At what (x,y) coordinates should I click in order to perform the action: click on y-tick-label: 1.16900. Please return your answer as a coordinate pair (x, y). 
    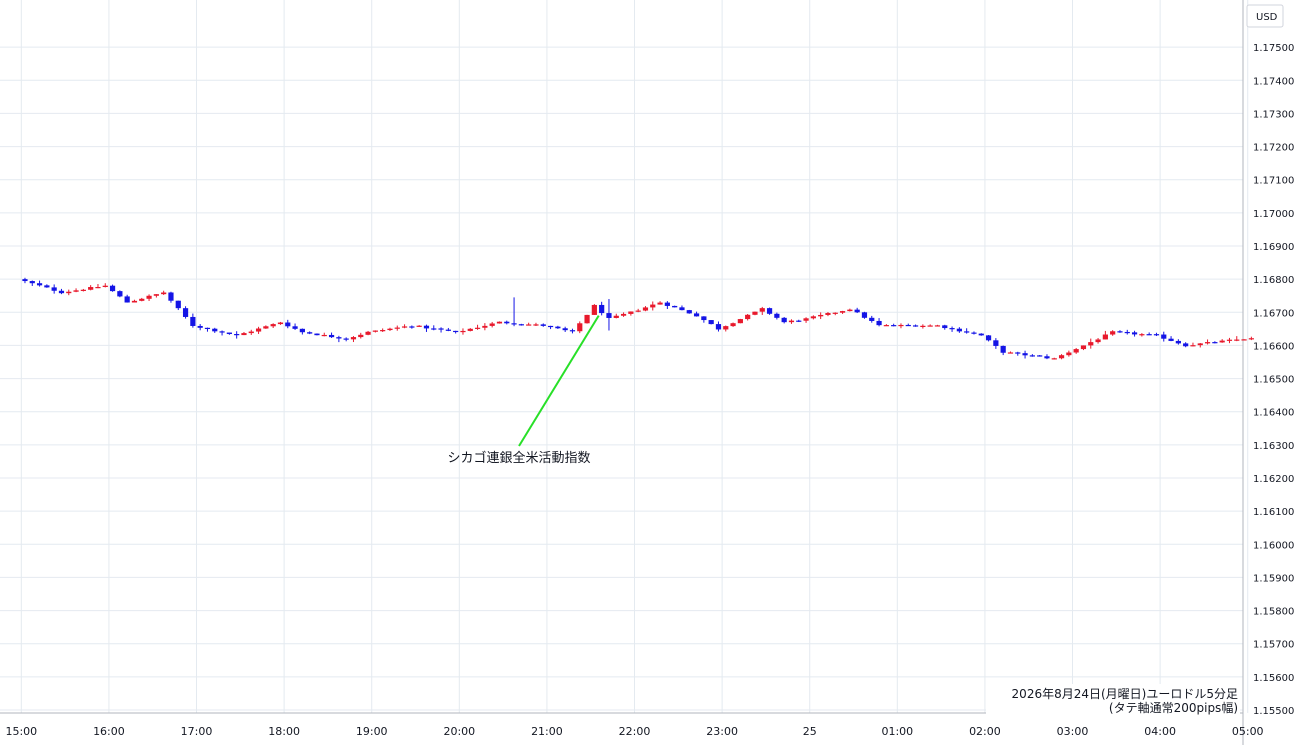
    Looking at the image, I should click on (1273, 247).